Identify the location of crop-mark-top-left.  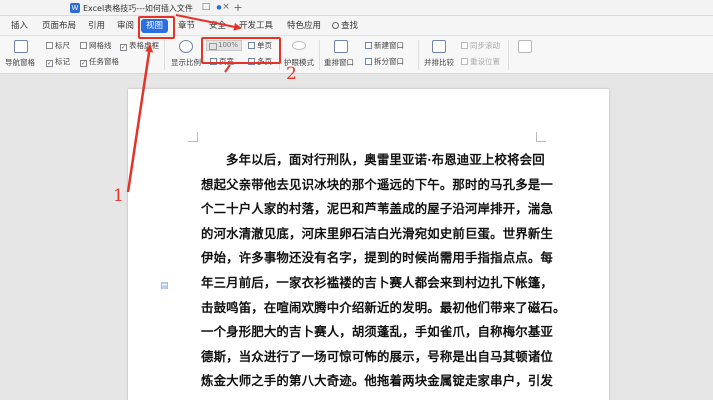
(193, 137).